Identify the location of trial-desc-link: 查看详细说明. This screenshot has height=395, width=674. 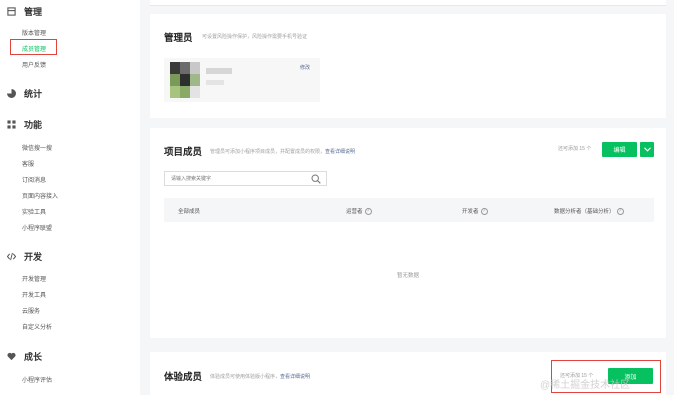
(295, 377).